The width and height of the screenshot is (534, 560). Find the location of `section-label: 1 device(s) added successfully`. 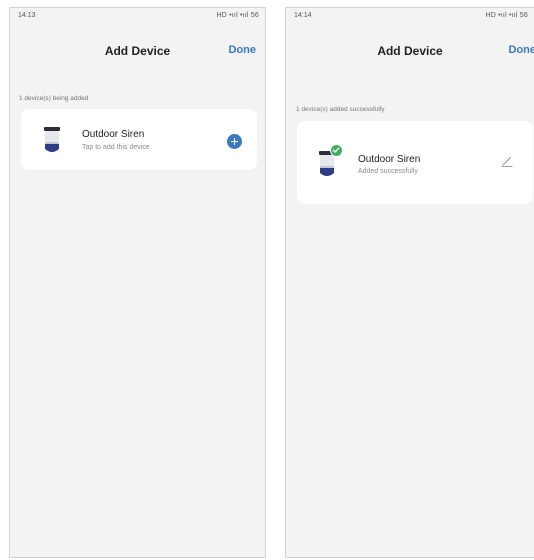

section-label: 1 device(s) added successfully is located at coordinates (340, 109).